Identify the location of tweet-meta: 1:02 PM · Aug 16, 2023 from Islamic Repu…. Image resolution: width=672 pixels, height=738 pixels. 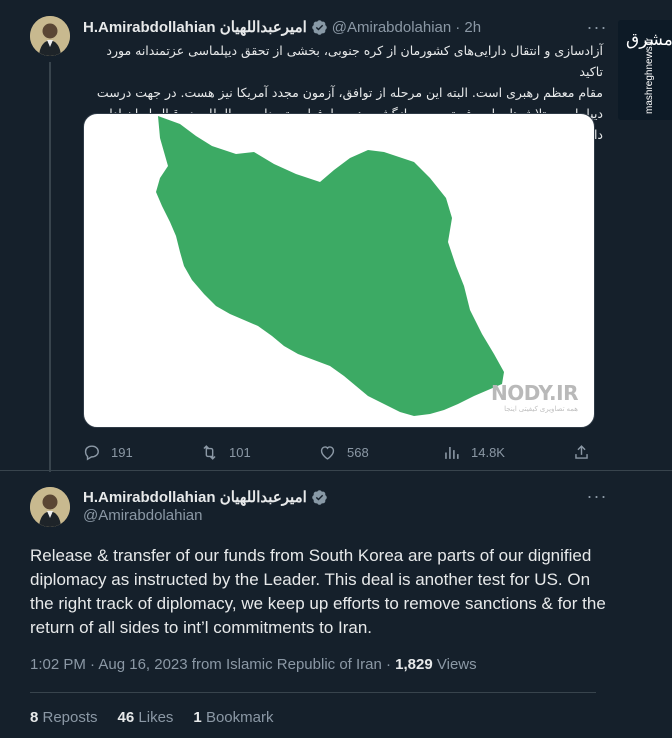
(253, 664).